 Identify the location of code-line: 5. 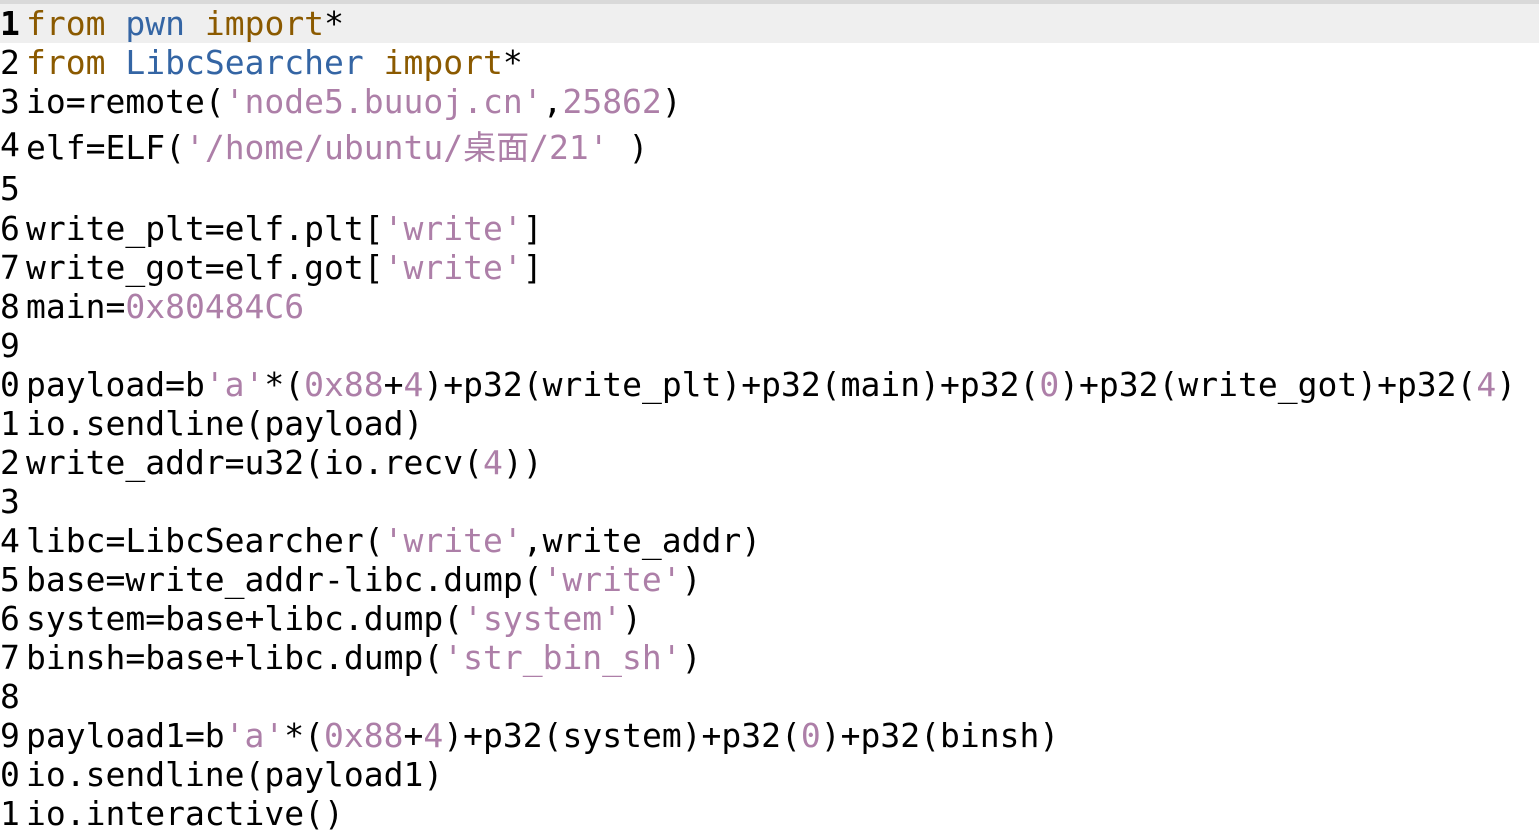
(769, 188).